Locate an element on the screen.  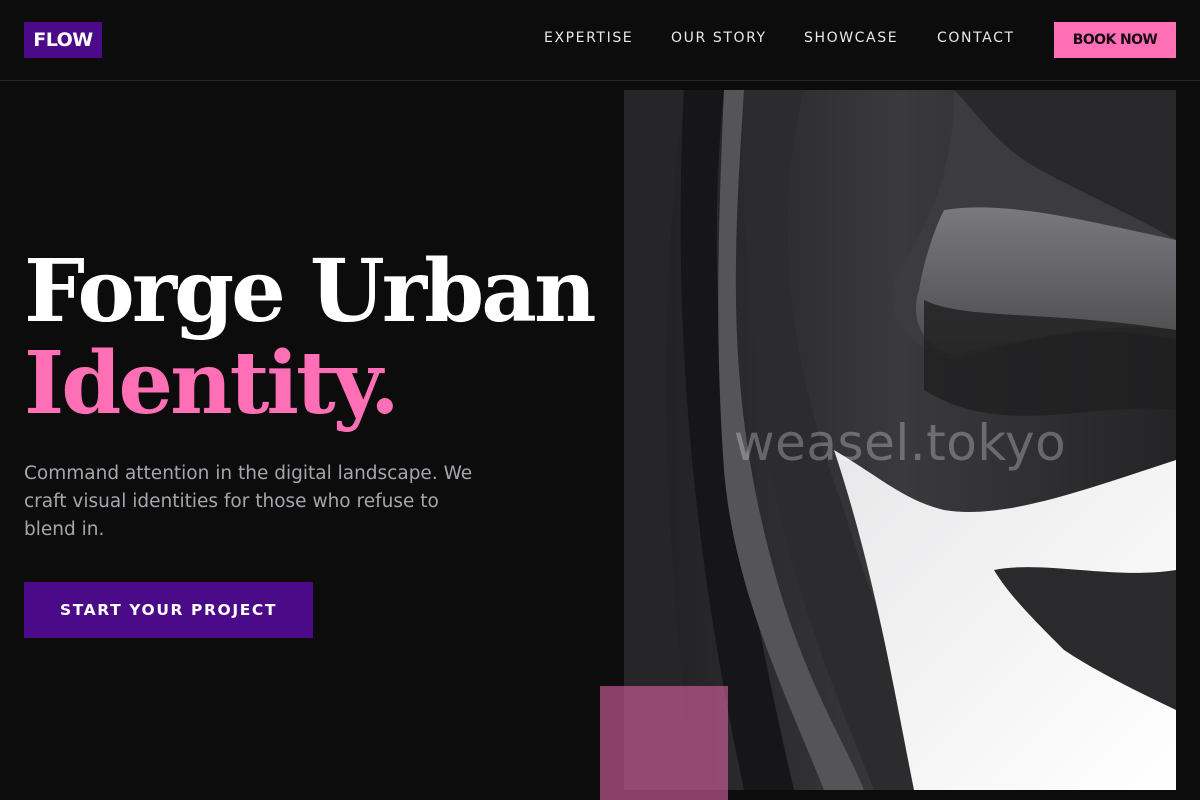
headline-line-2: Identity. is located at coordinates (212, 383).